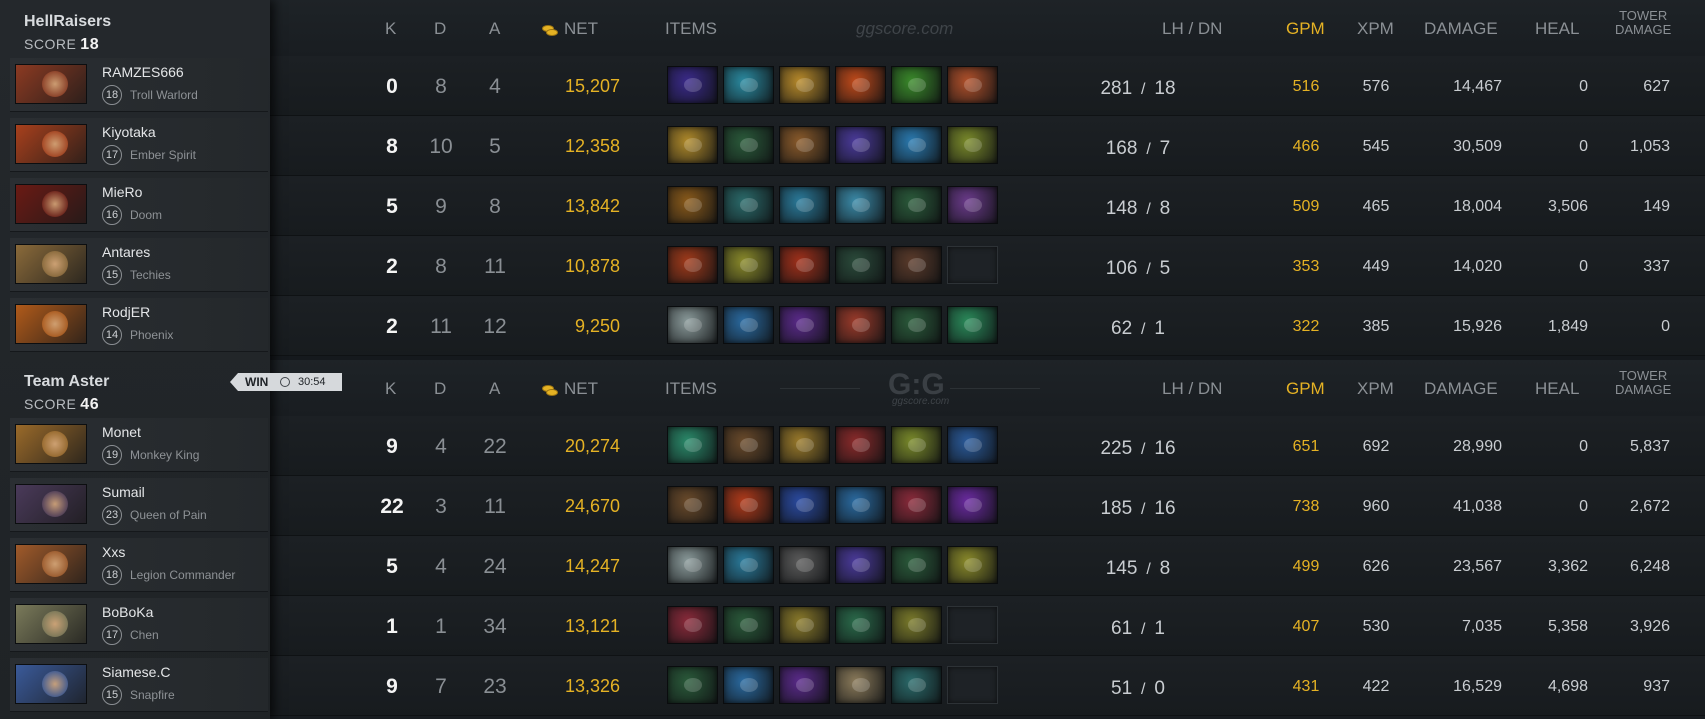  What do you see at coordinates (392, 86) in the screenshot?
I see `kills: 0` at bounding box center [392, 86].